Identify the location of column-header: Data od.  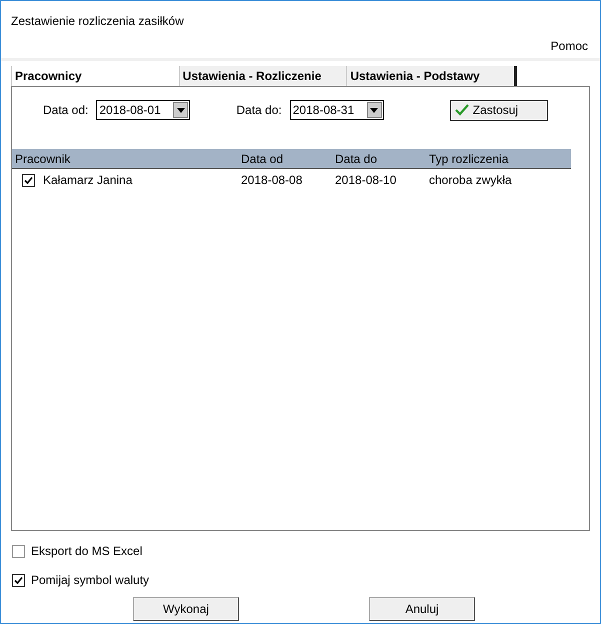
(285, 159).